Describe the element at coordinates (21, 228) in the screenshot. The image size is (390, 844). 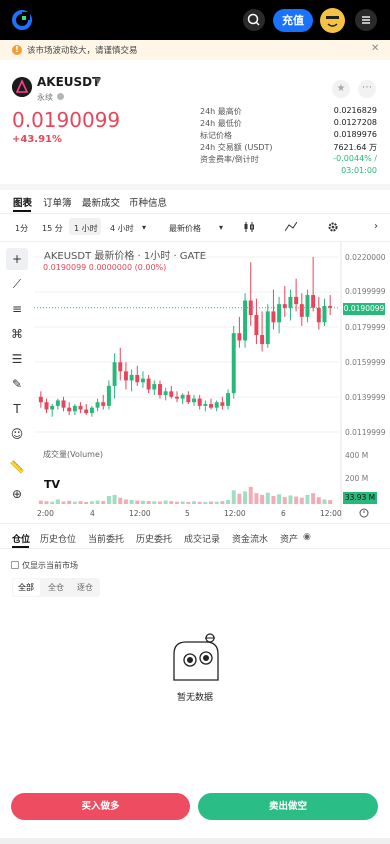
I see `interval-1m: 1分` at that location.